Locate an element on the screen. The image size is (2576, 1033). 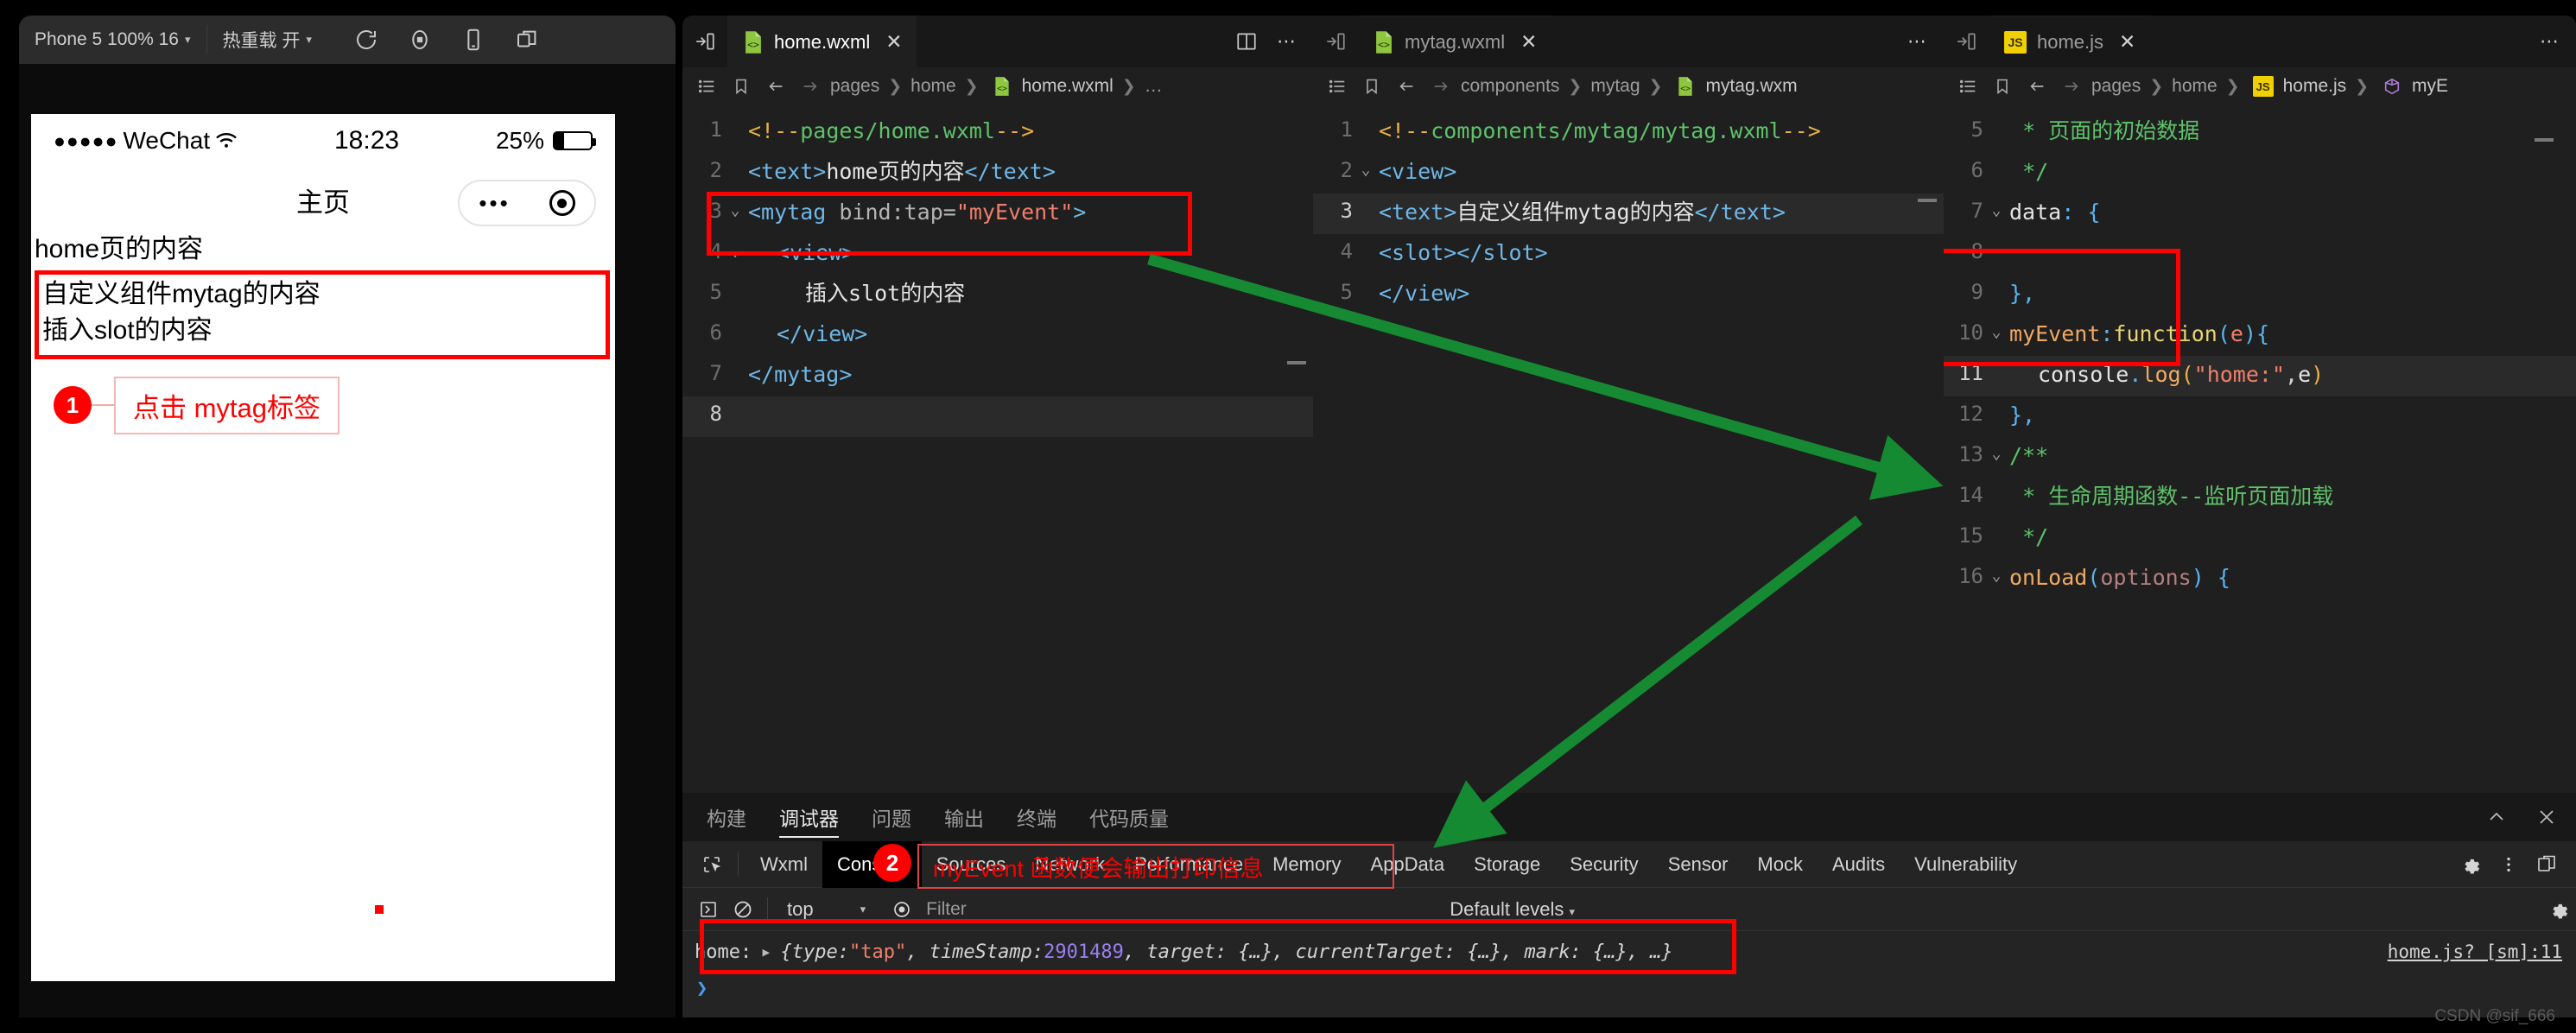
code-line: 9}, is located at coordinates (2260, 295).